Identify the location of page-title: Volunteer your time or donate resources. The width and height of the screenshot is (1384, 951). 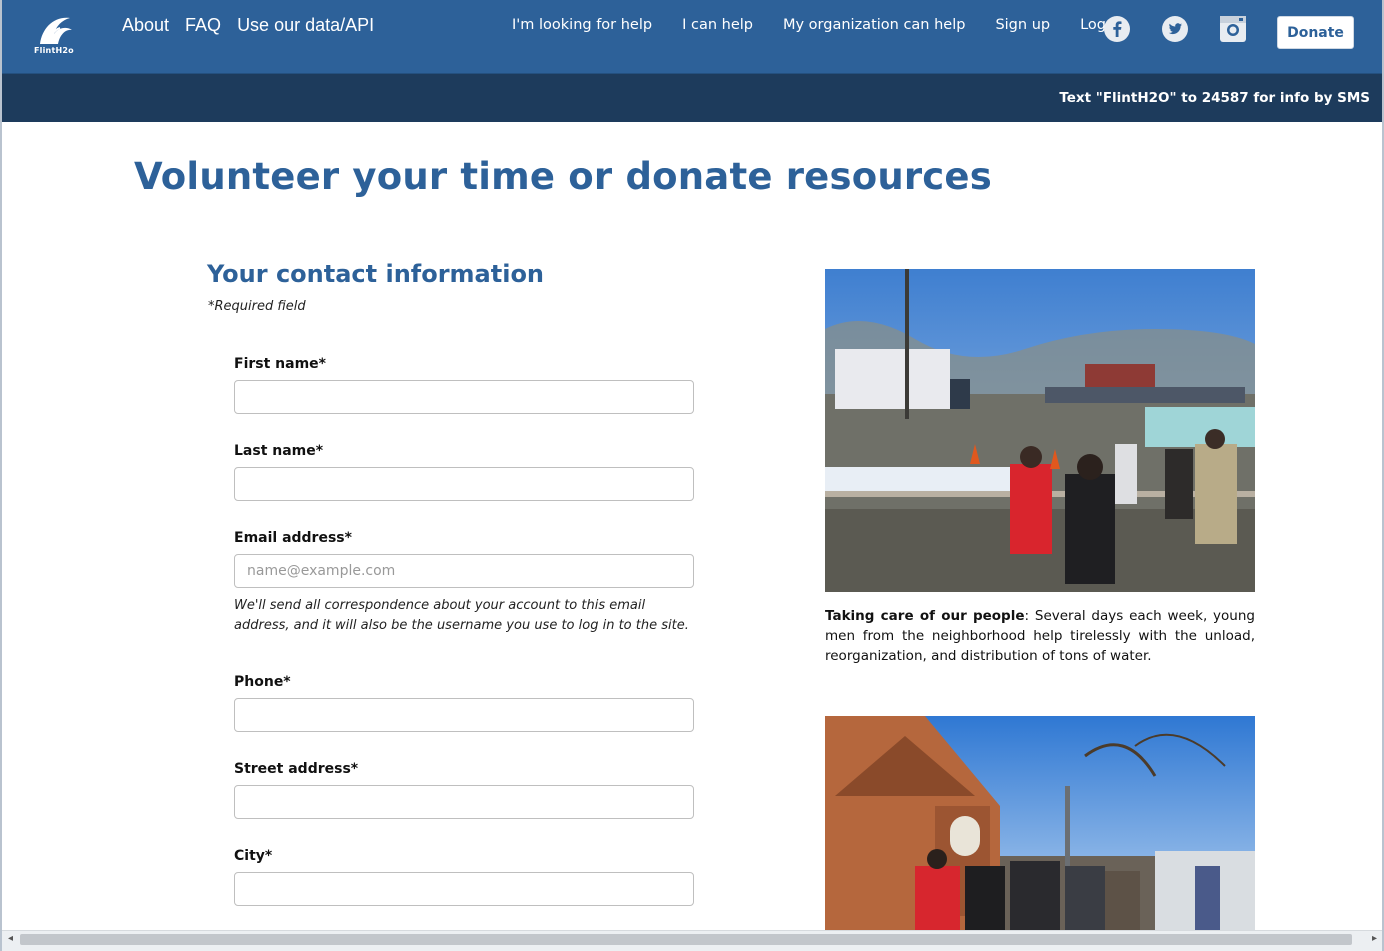
(563, 176).